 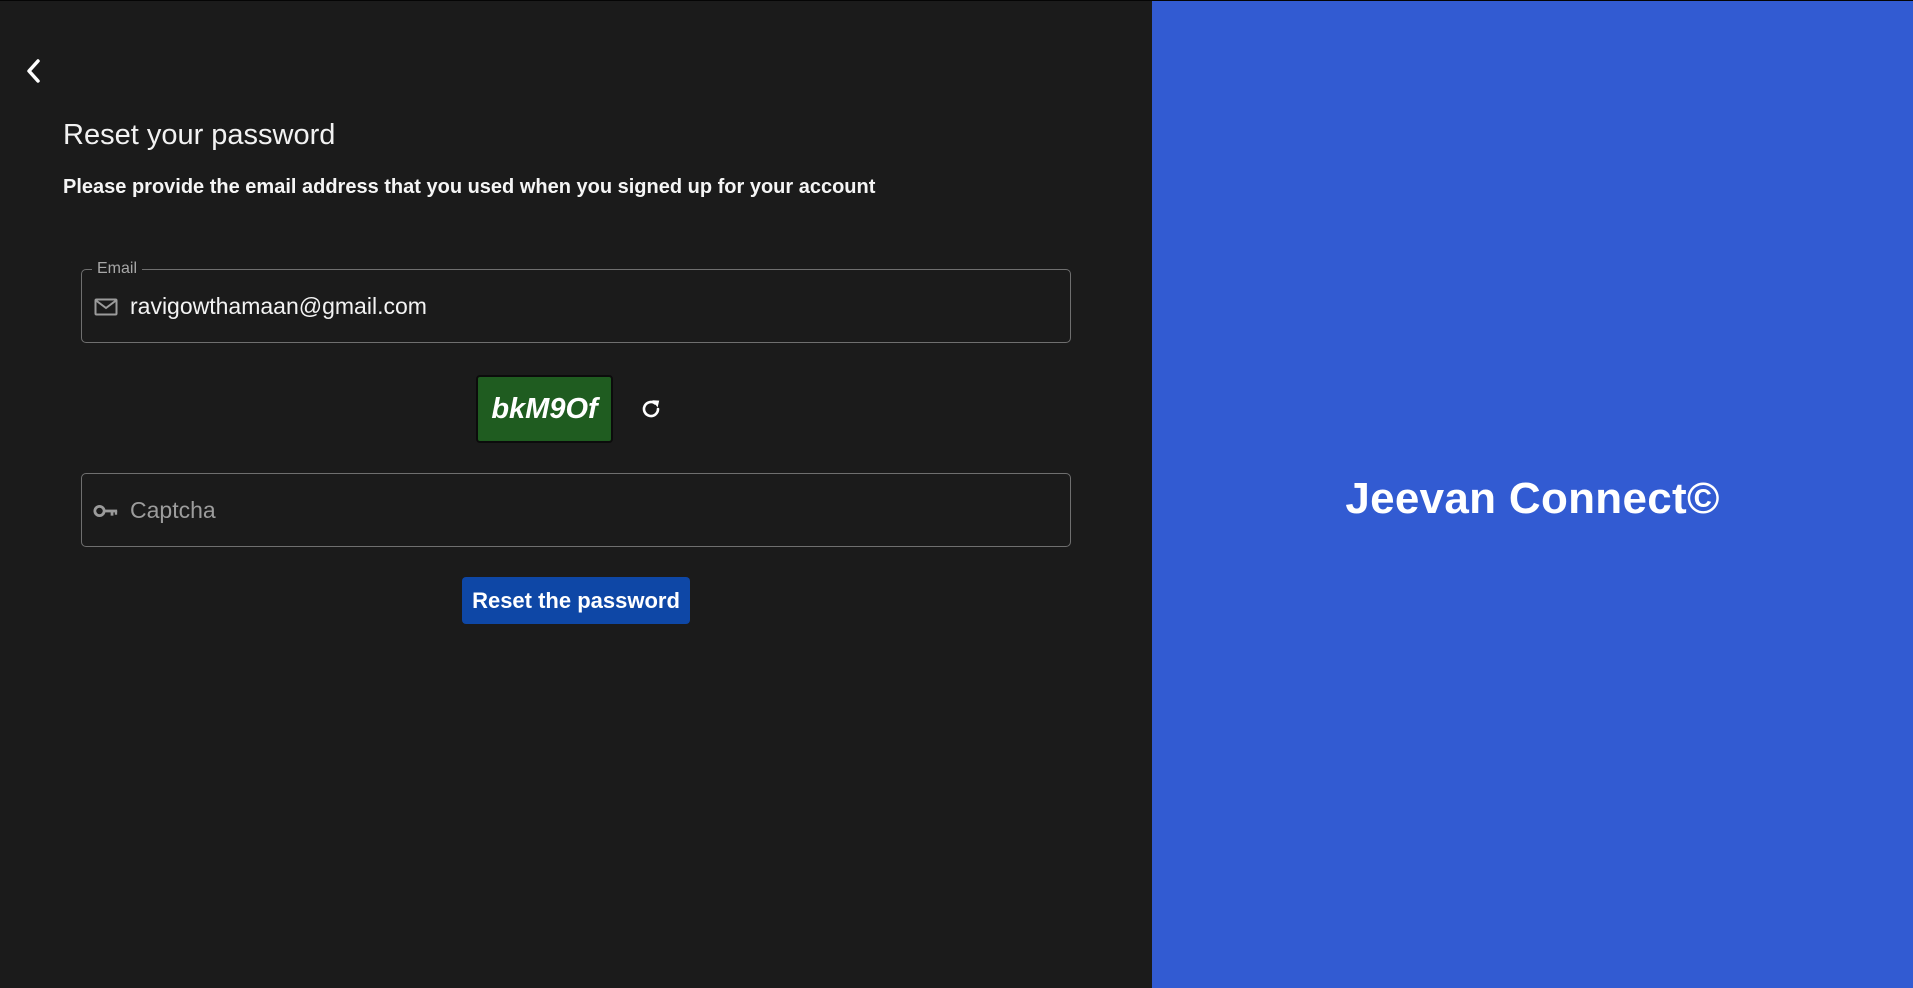 I want to click on chevron-left-icon, so click(x=33, y=71).